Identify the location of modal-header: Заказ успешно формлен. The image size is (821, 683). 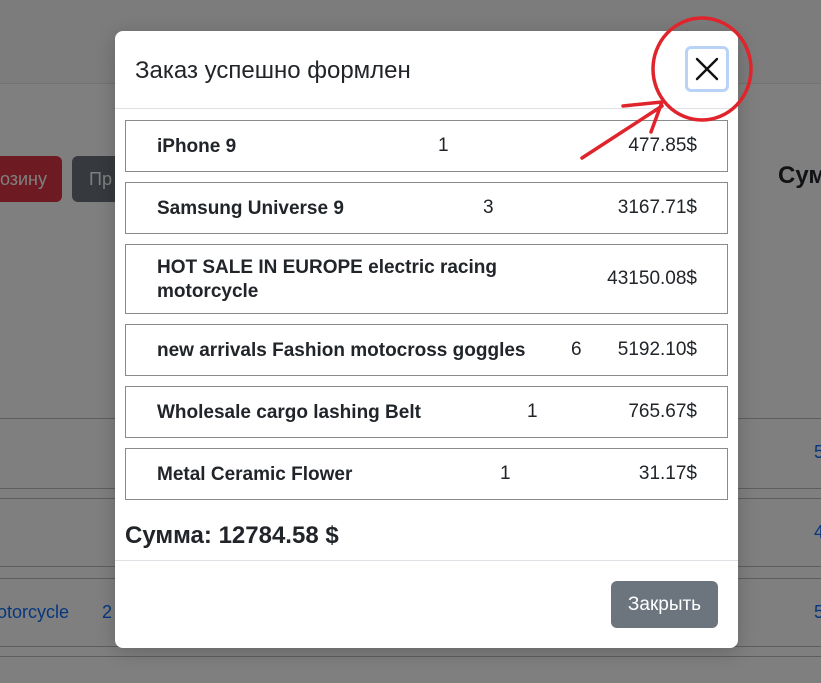
(426, 70).